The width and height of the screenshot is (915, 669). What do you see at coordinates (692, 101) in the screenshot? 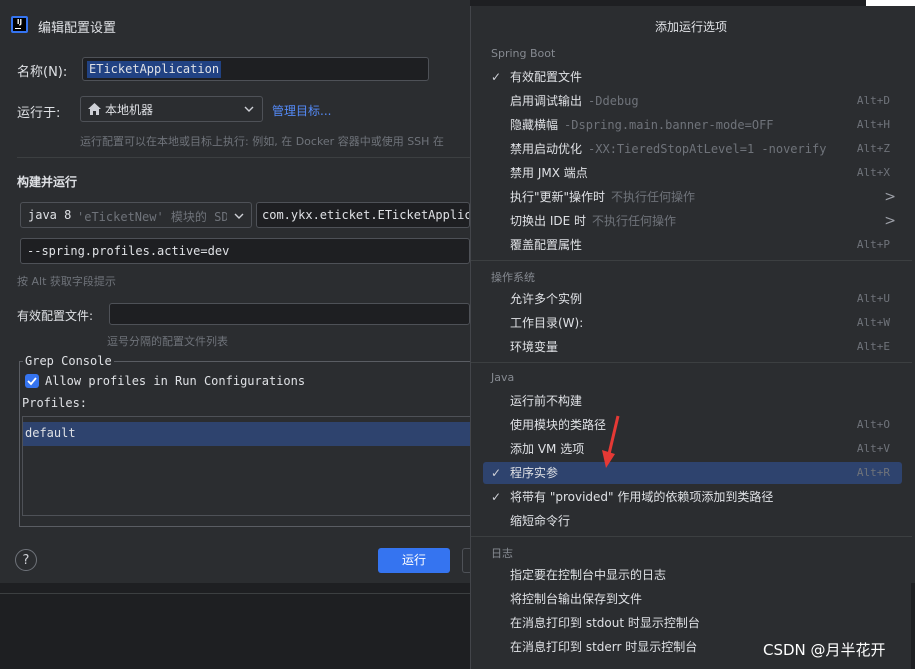
I see `menu-item: 启用调试输出 -Ddebug Alt+D` at bounding box center [692, 101].